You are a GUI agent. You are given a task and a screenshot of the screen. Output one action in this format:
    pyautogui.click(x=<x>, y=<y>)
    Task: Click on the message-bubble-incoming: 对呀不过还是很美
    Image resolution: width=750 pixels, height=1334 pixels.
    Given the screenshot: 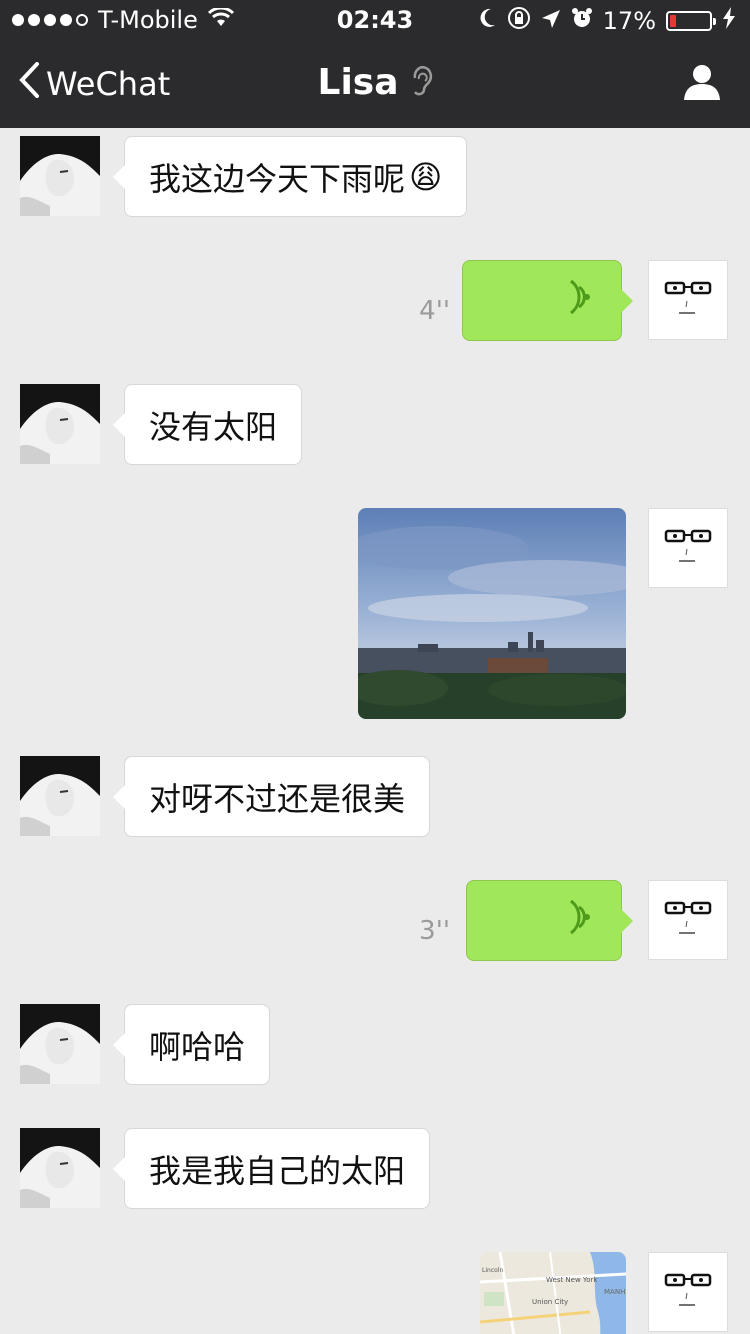 What is the action you would take?
    pyautogui.click(x=271, y=796)
    